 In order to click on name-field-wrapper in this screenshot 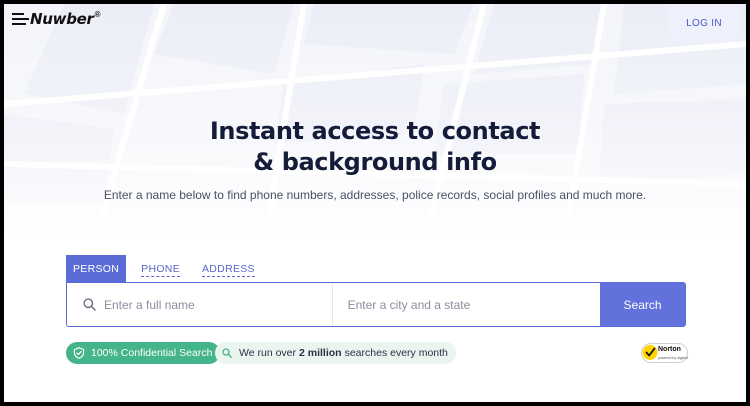, I will do `click(200, 304)`.